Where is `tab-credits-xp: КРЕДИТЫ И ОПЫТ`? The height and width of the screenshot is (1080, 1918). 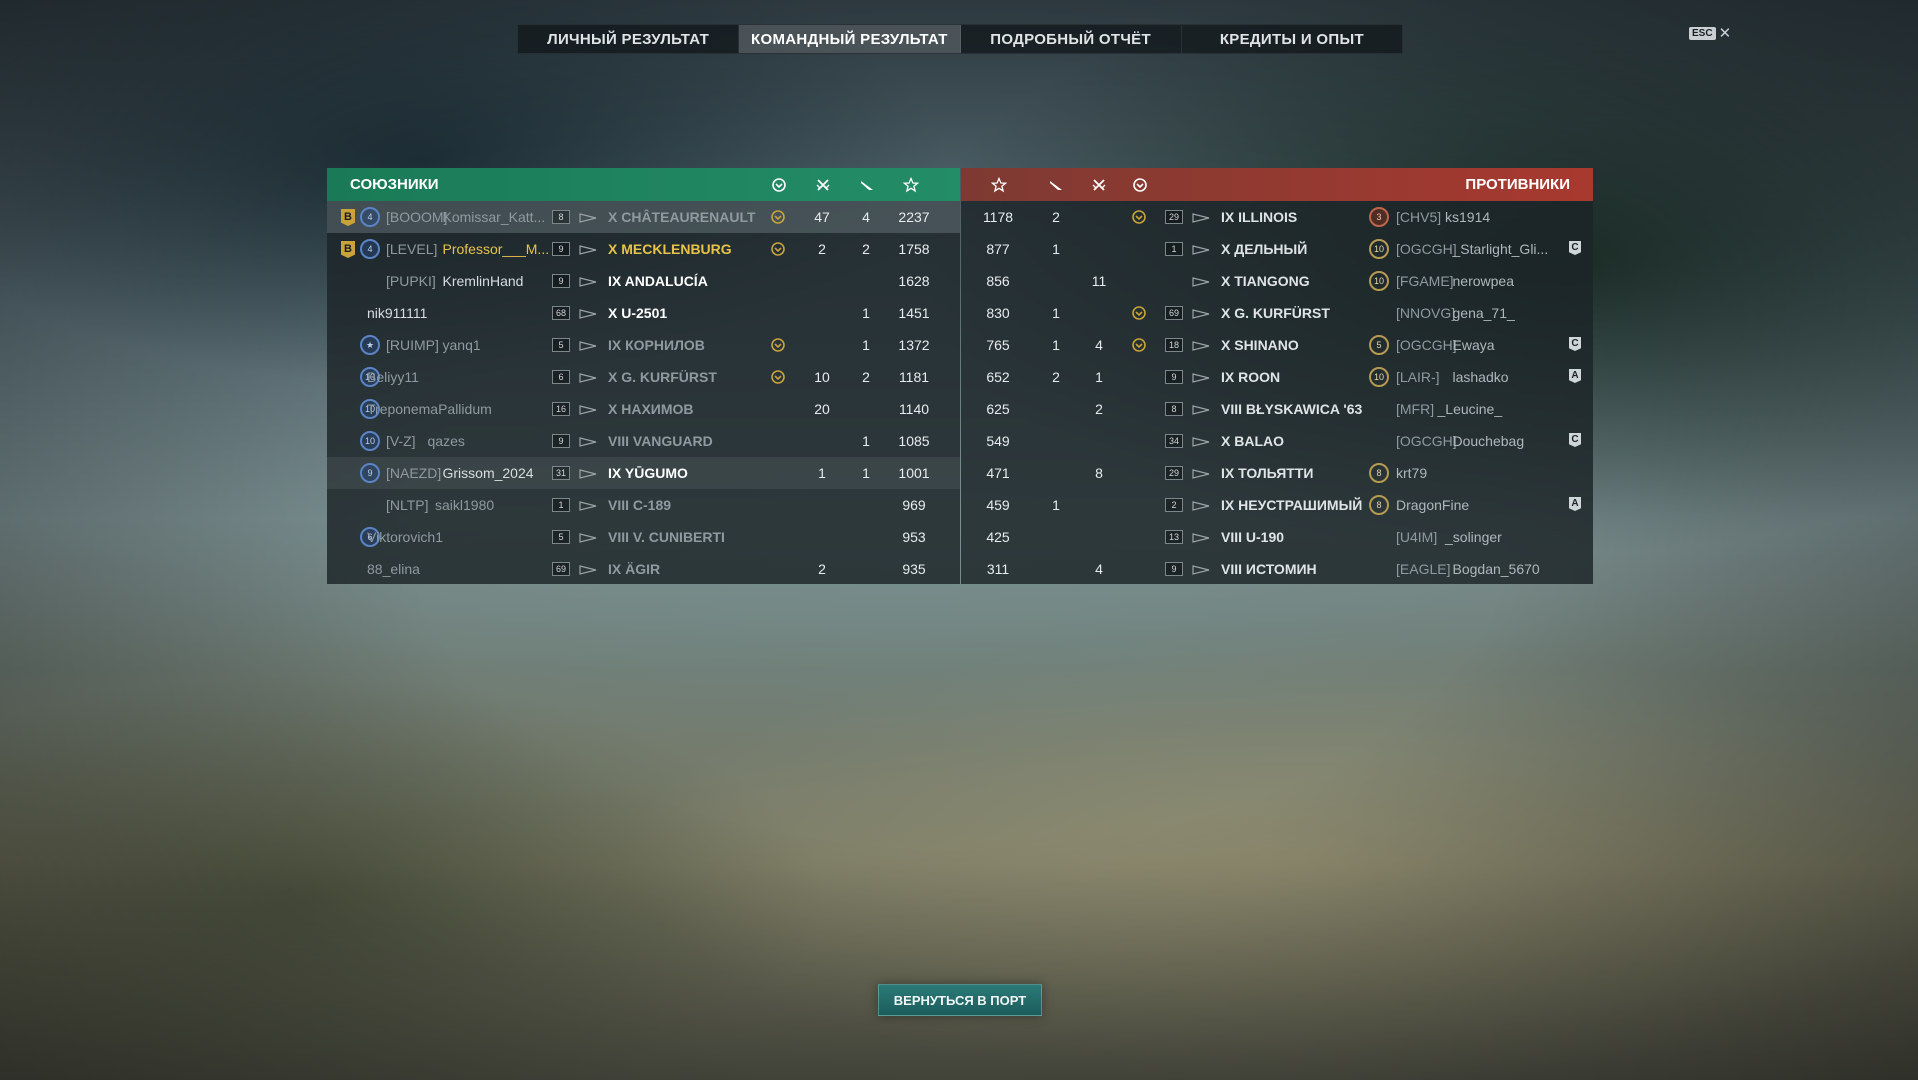
tab-credits-xp: КРЕДИТЫ И ОПЫТ is located at coordinates (1292, 39).